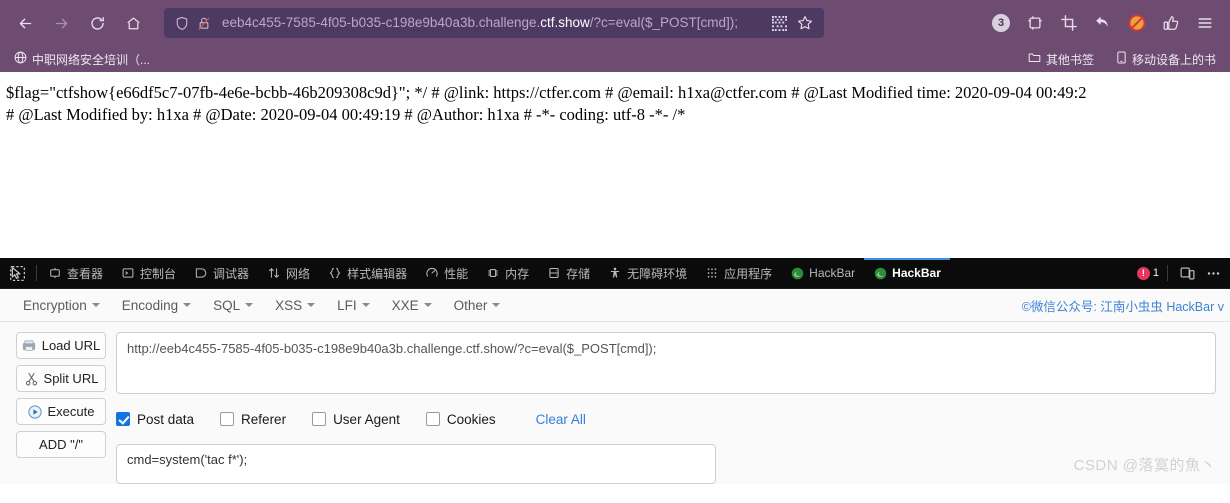  Describe the element at coordinates (61, 23) in the screenshot. I see `forward-button` at that location.